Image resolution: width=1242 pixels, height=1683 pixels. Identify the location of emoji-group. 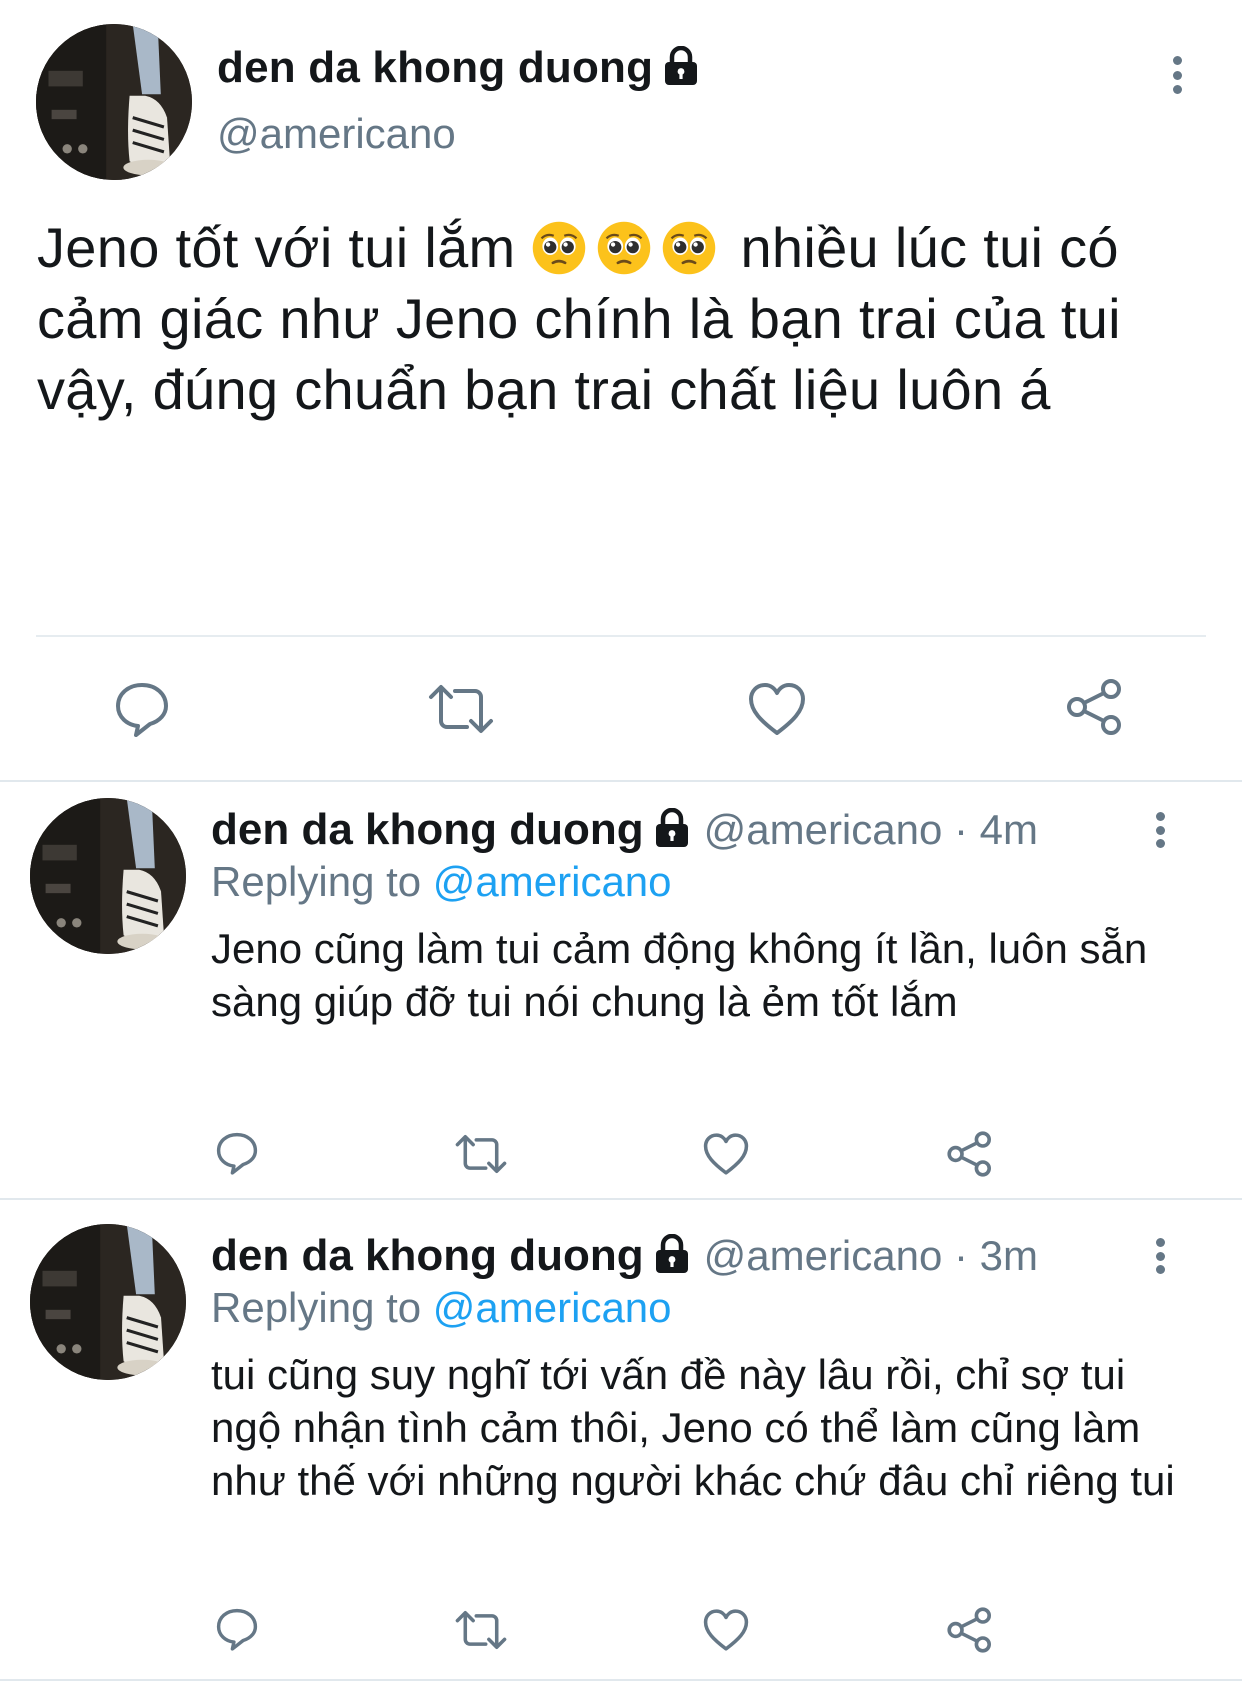
(628, 247).